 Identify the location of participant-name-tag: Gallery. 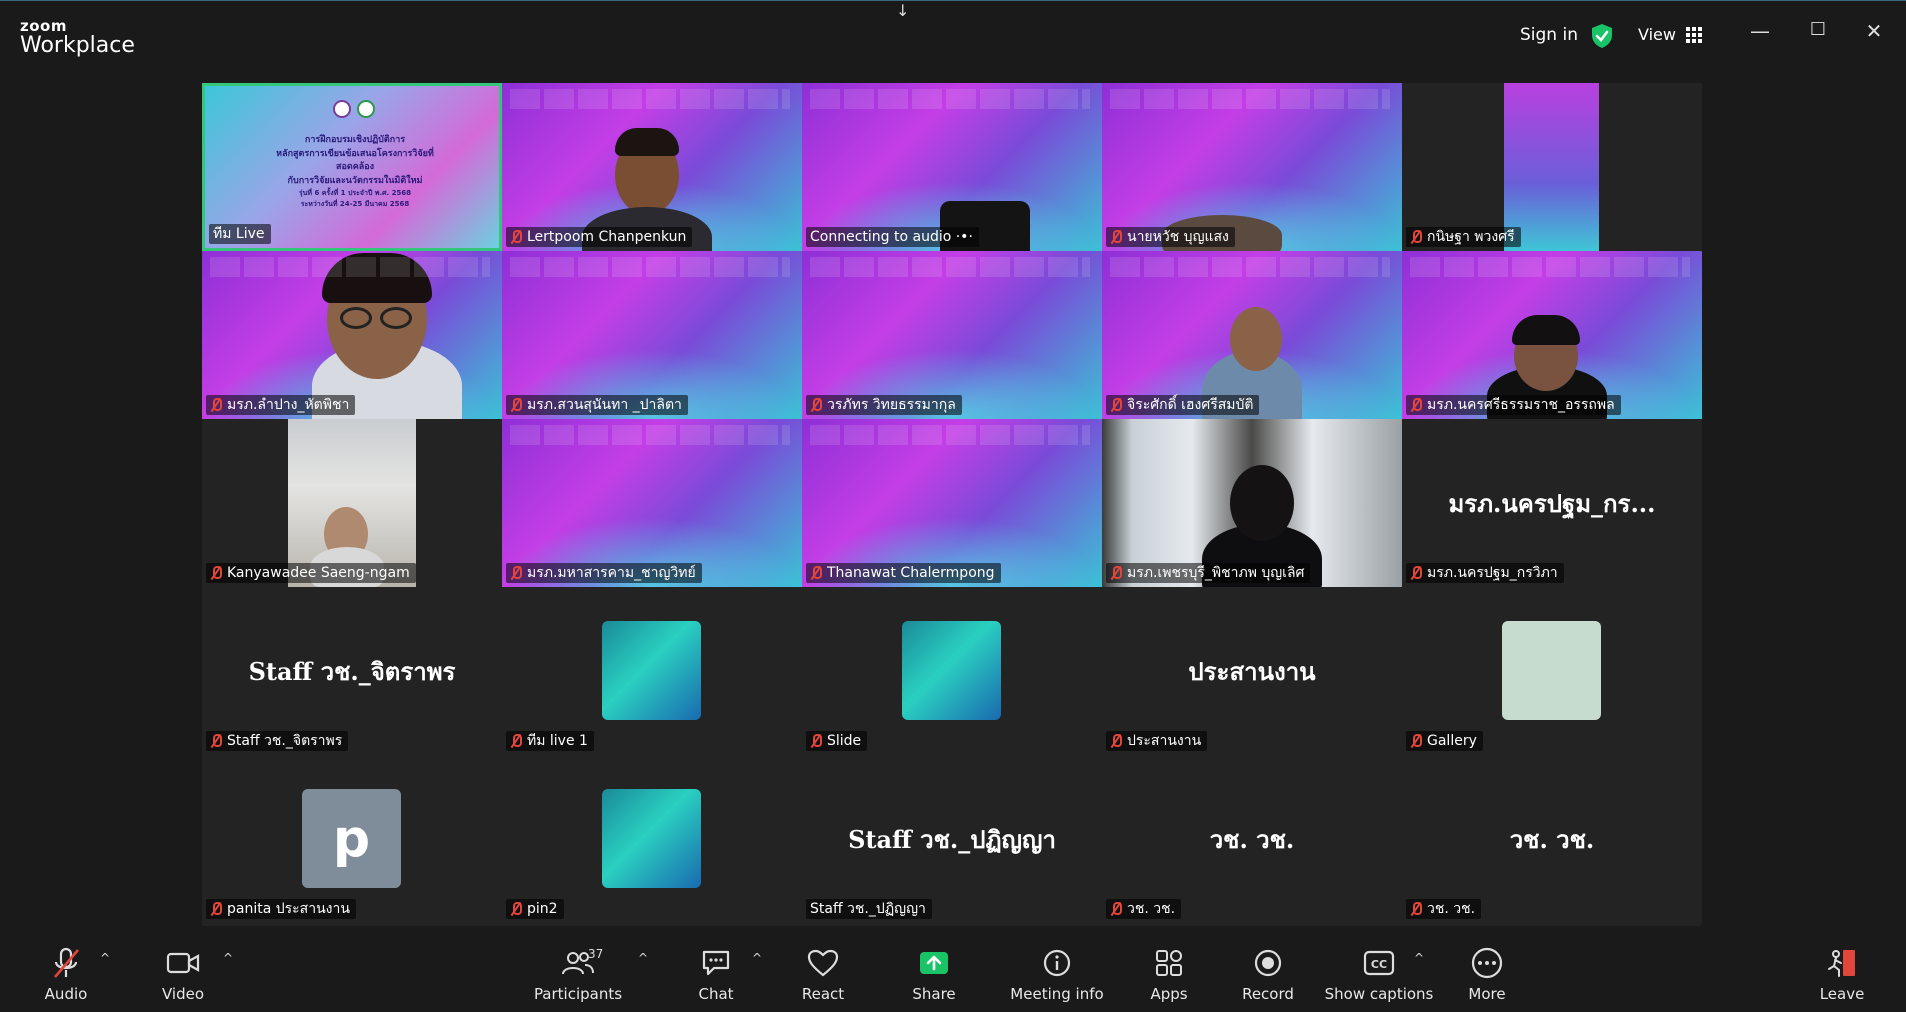
(1444, 741).